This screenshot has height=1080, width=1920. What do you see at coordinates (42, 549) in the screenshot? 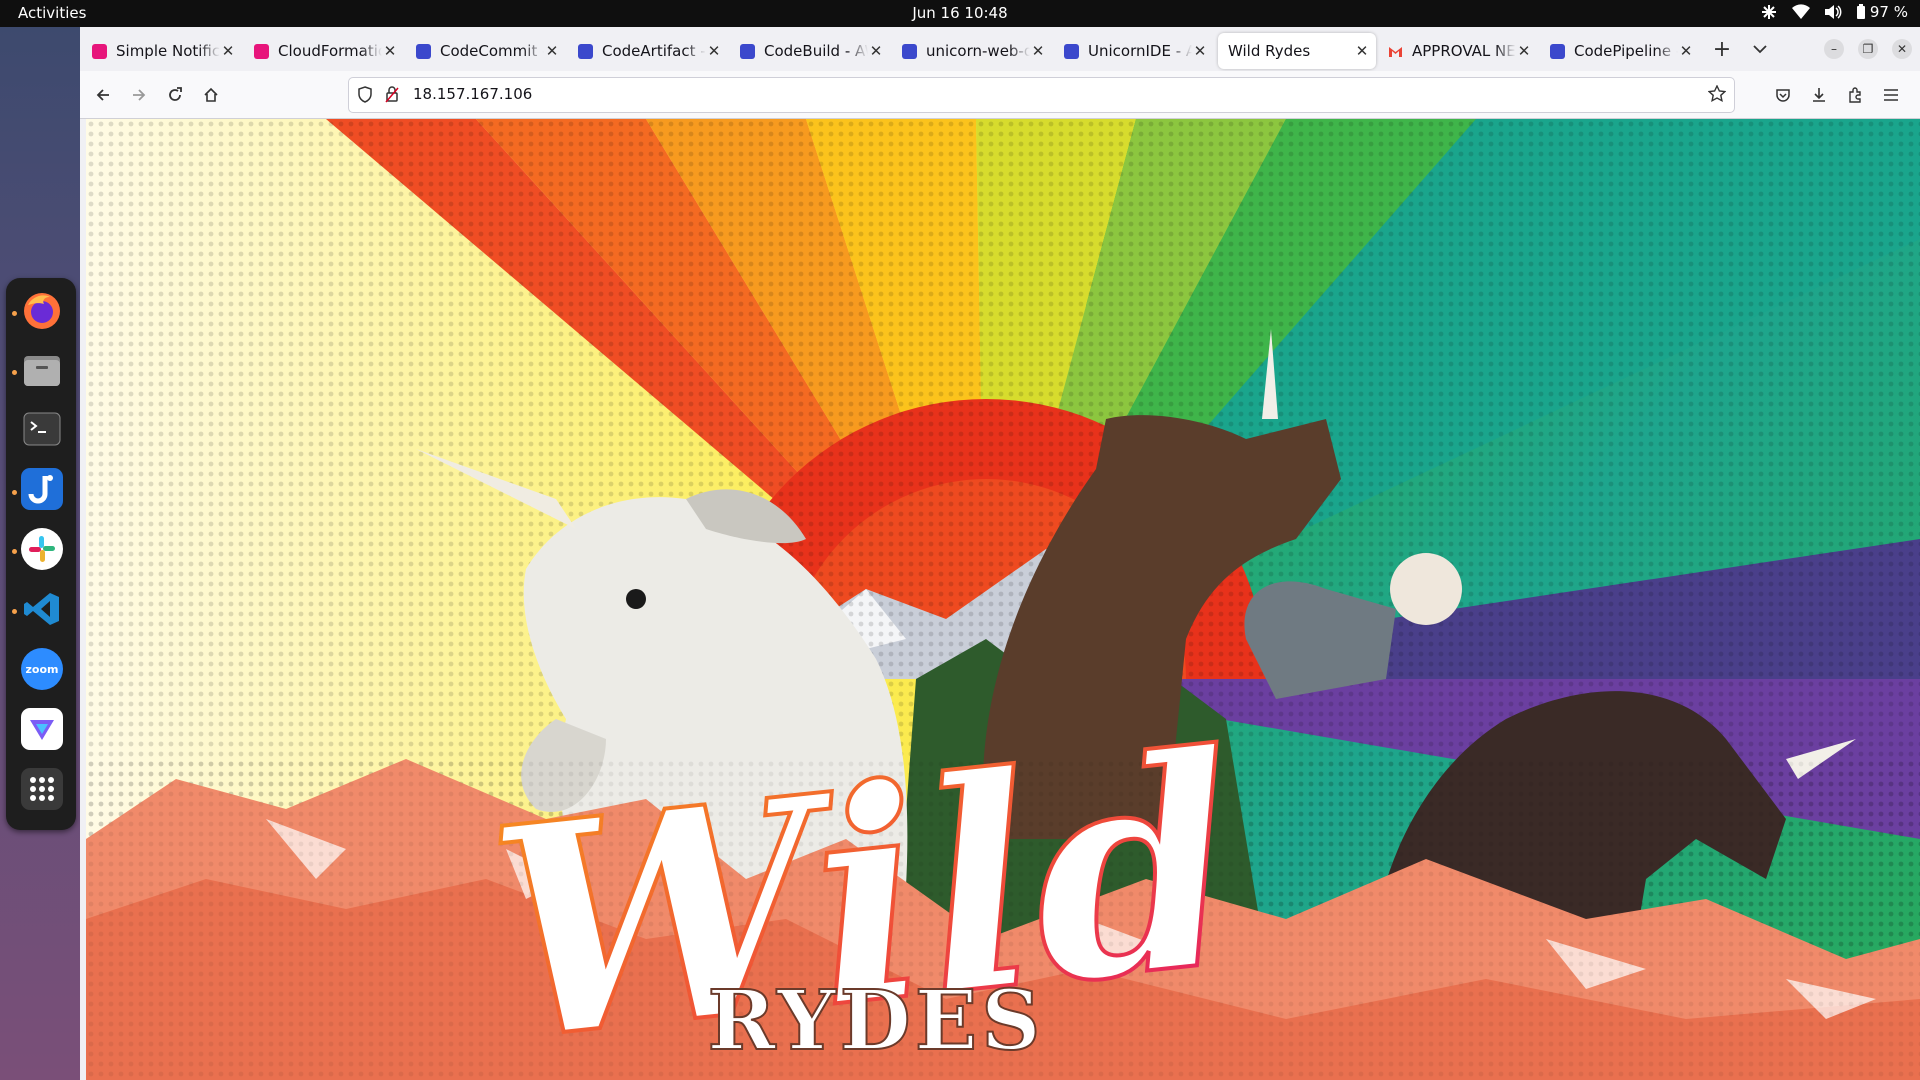
I see `slack-icon` at bounding box center [42, 549].